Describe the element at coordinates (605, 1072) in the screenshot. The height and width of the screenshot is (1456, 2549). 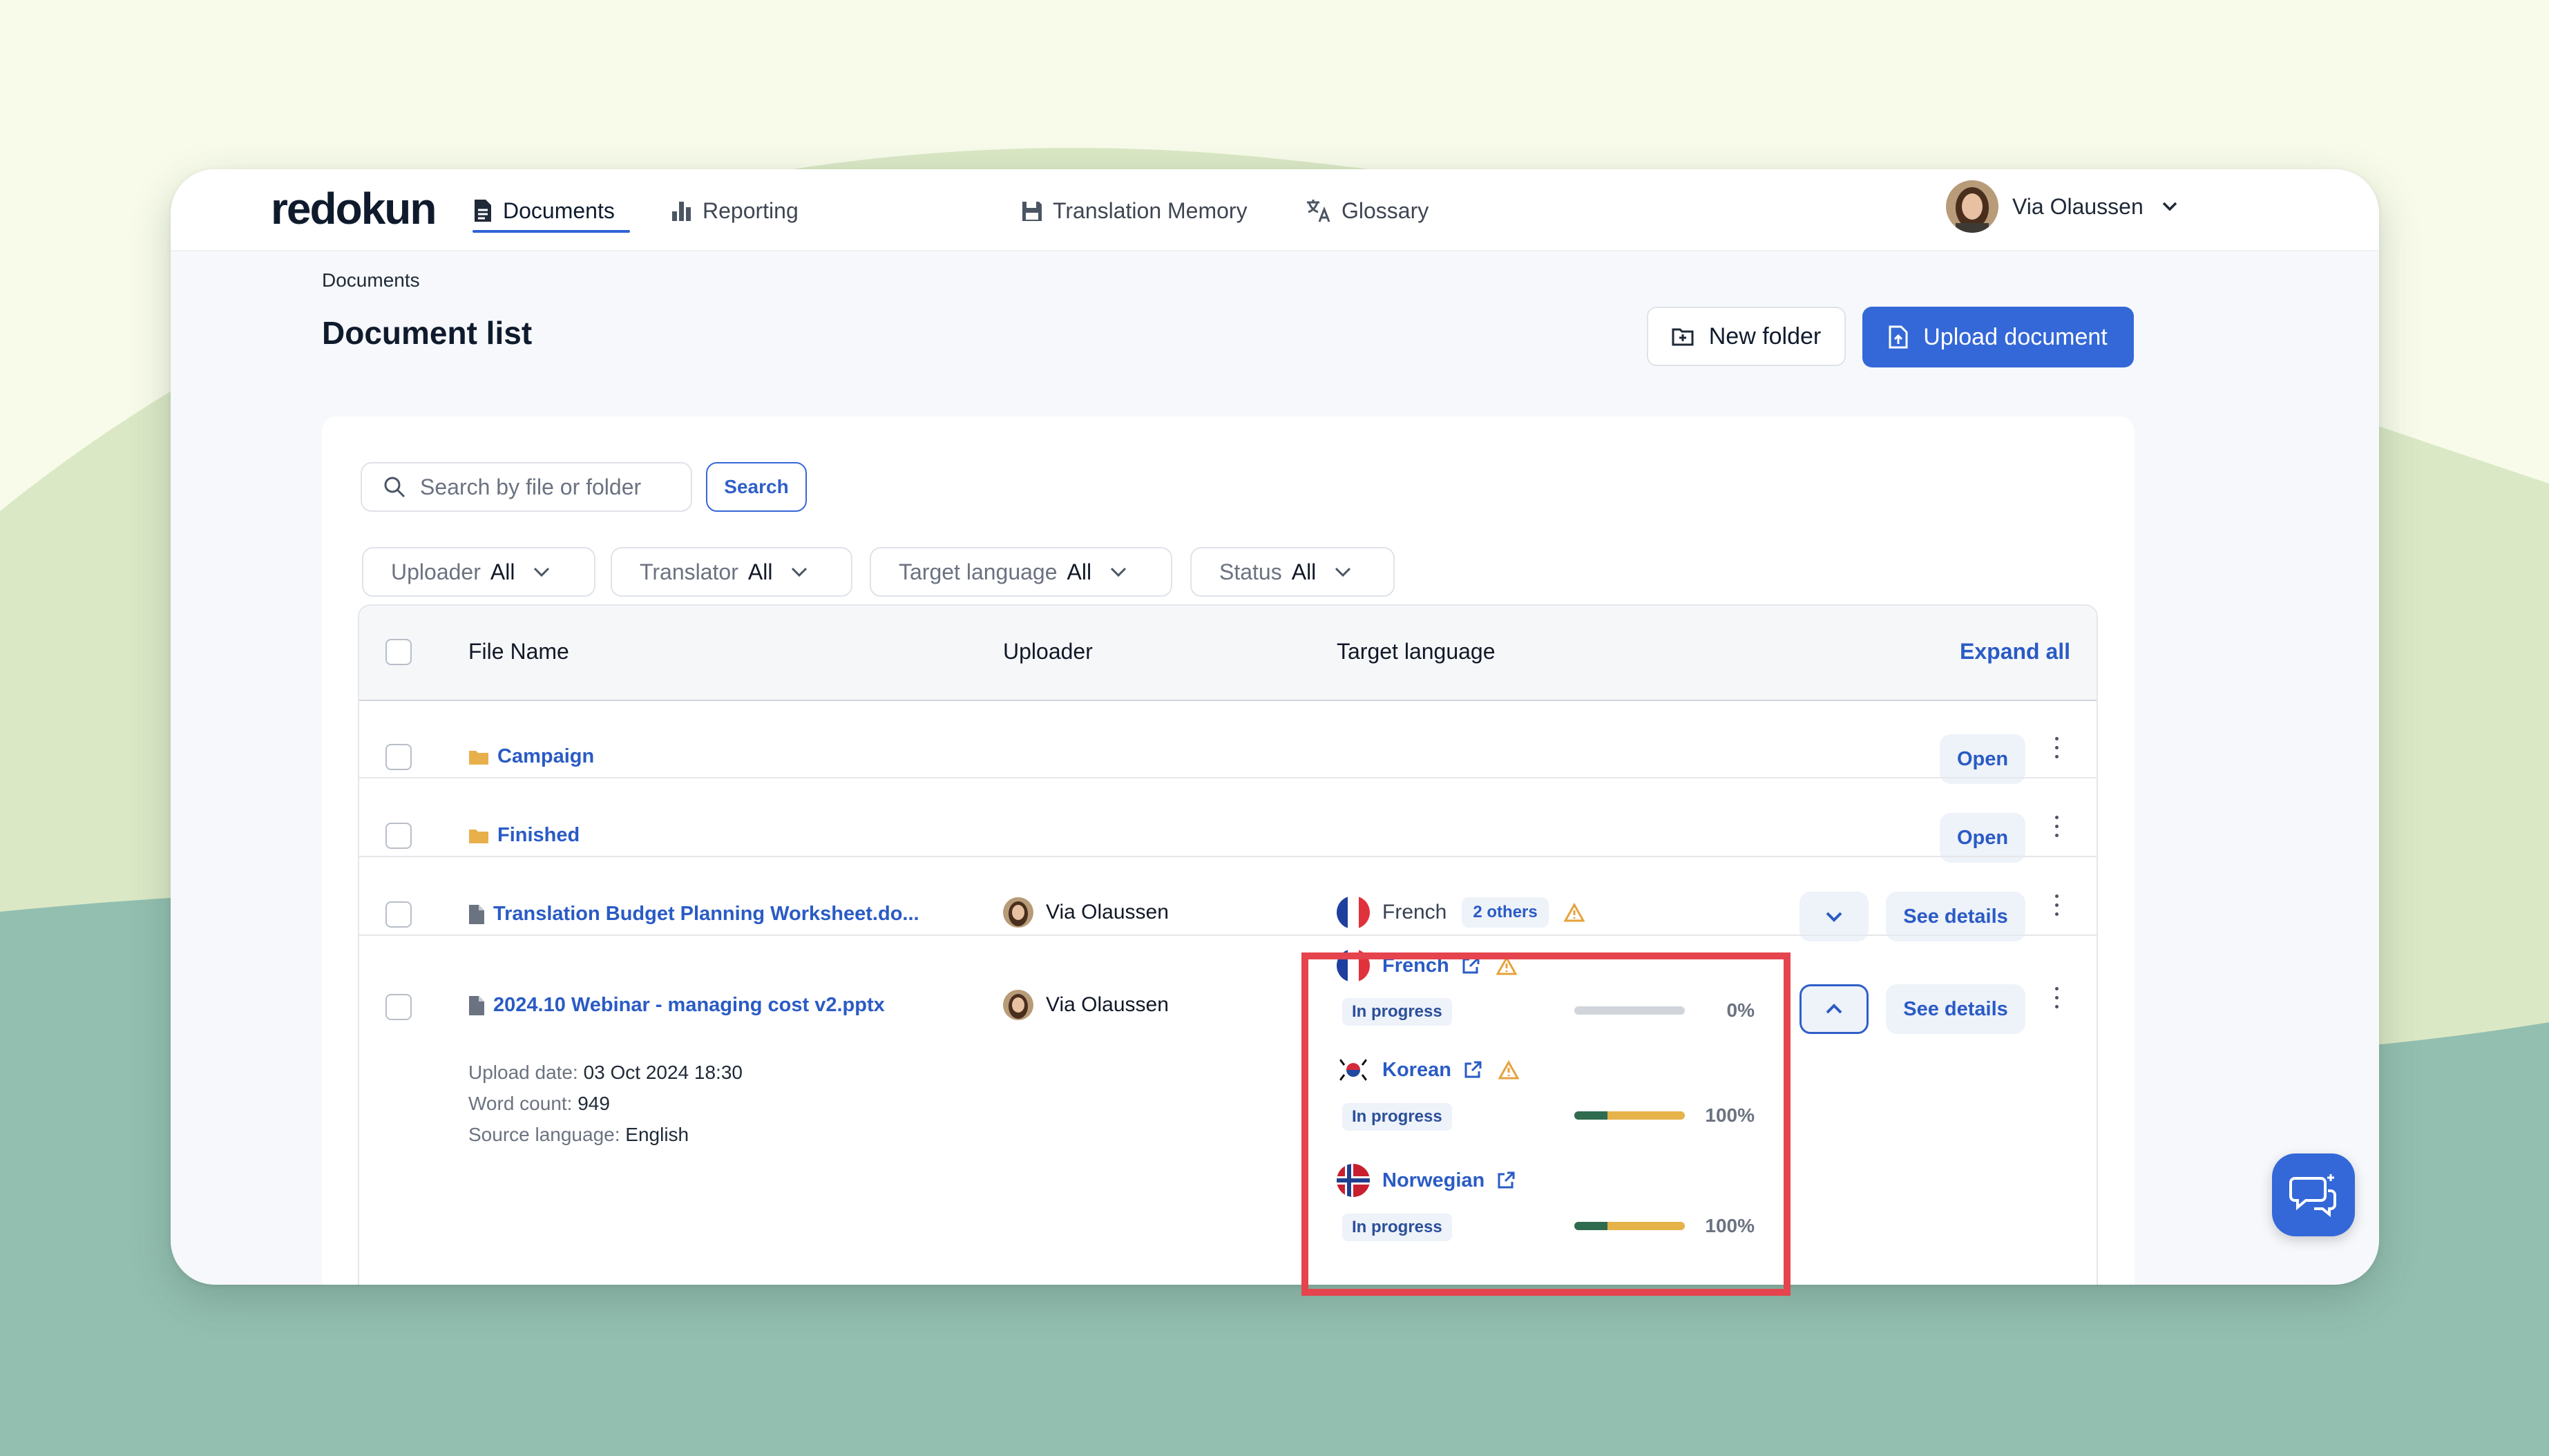
I see `upload-date: Upload date: 03 Oct 2024 18:30` at that location.